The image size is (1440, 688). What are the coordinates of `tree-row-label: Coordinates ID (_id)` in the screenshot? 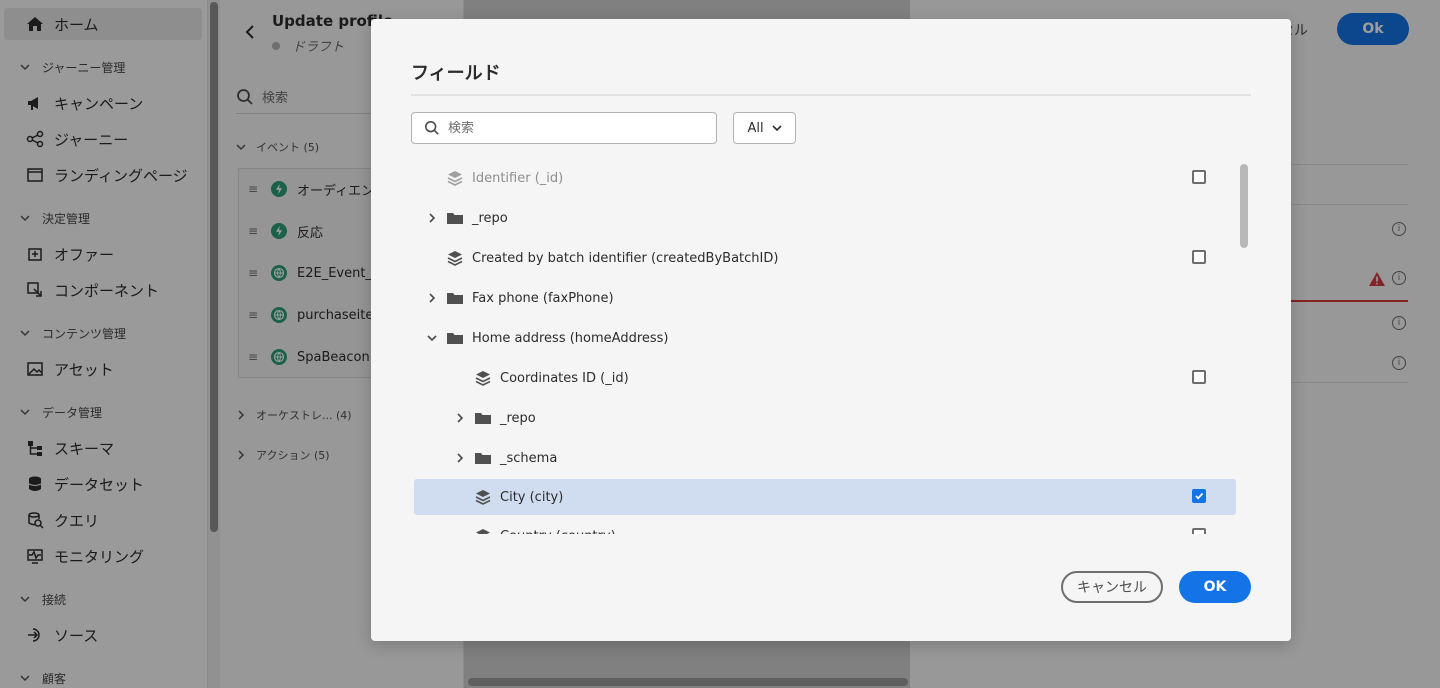 It's located at (564, 378).